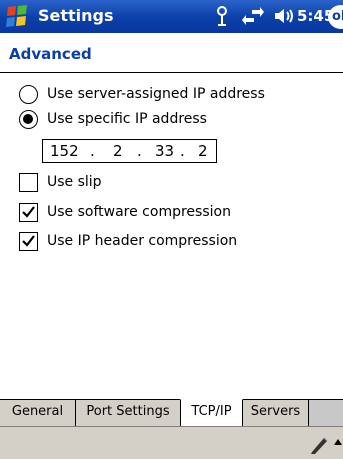 The height and width of the screenshot is (459, 343). I want to click on tab-port-settings: Port Settings, so click(128, 413).